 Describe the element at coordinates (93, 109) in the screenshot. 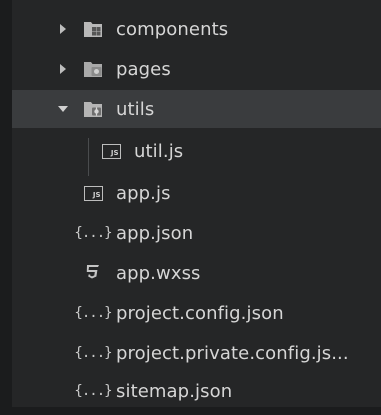

I see `folder-open-icon` at that location.